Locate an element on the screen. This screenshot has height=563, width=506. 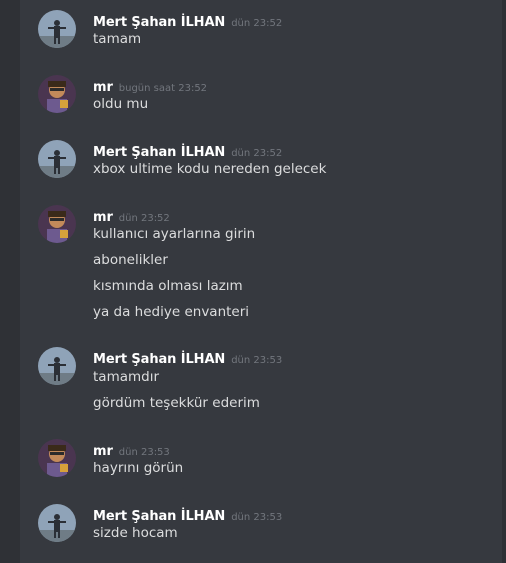
message-text: gördüm teşekkür ederim is located at coordinates (176, 403).